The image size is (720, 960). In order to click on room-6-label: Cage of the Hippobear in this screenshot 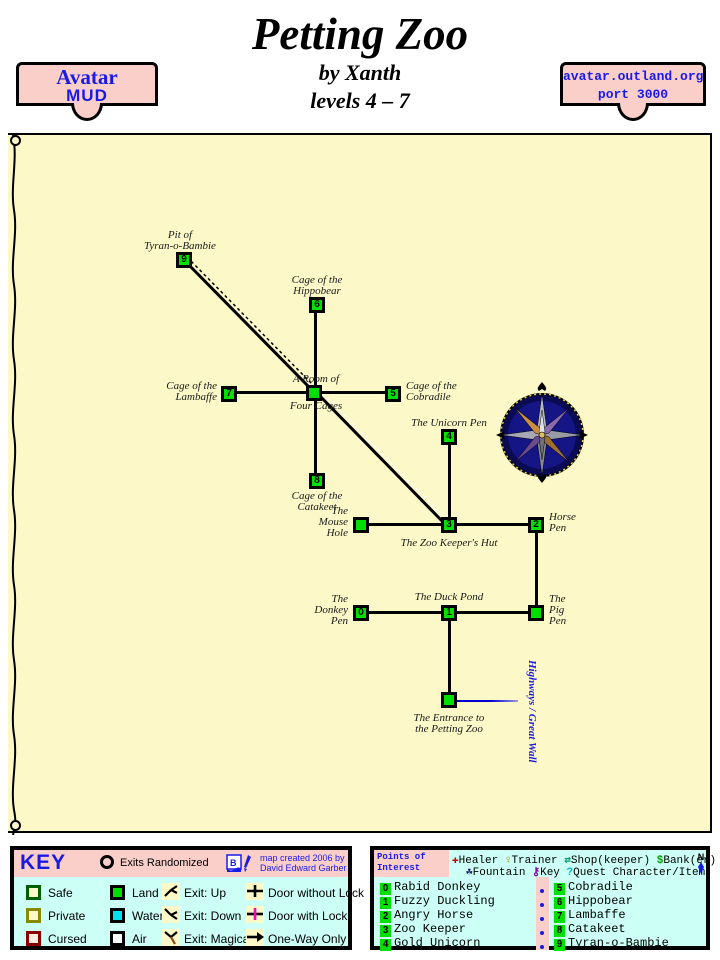, I will do `click(317, 285)`.